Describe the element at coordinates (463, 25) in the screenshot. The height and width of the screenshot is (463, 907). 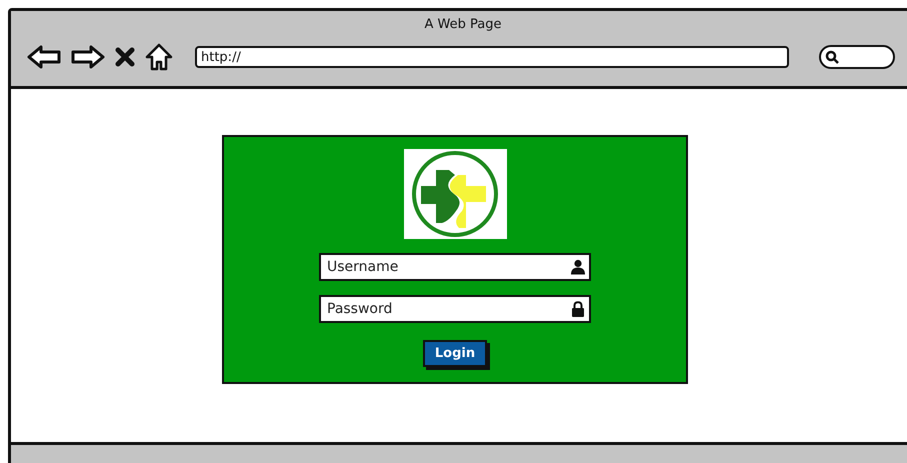
I see `window-title: A Web Page` at that location.